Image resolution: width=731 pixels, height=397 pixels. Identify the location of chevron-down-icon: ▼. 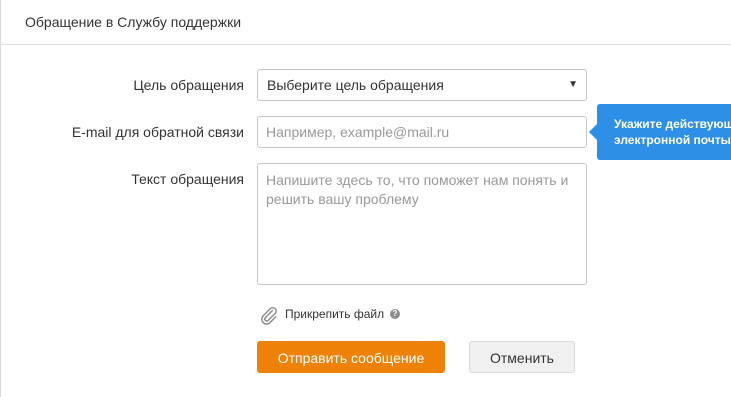
(573, 84).